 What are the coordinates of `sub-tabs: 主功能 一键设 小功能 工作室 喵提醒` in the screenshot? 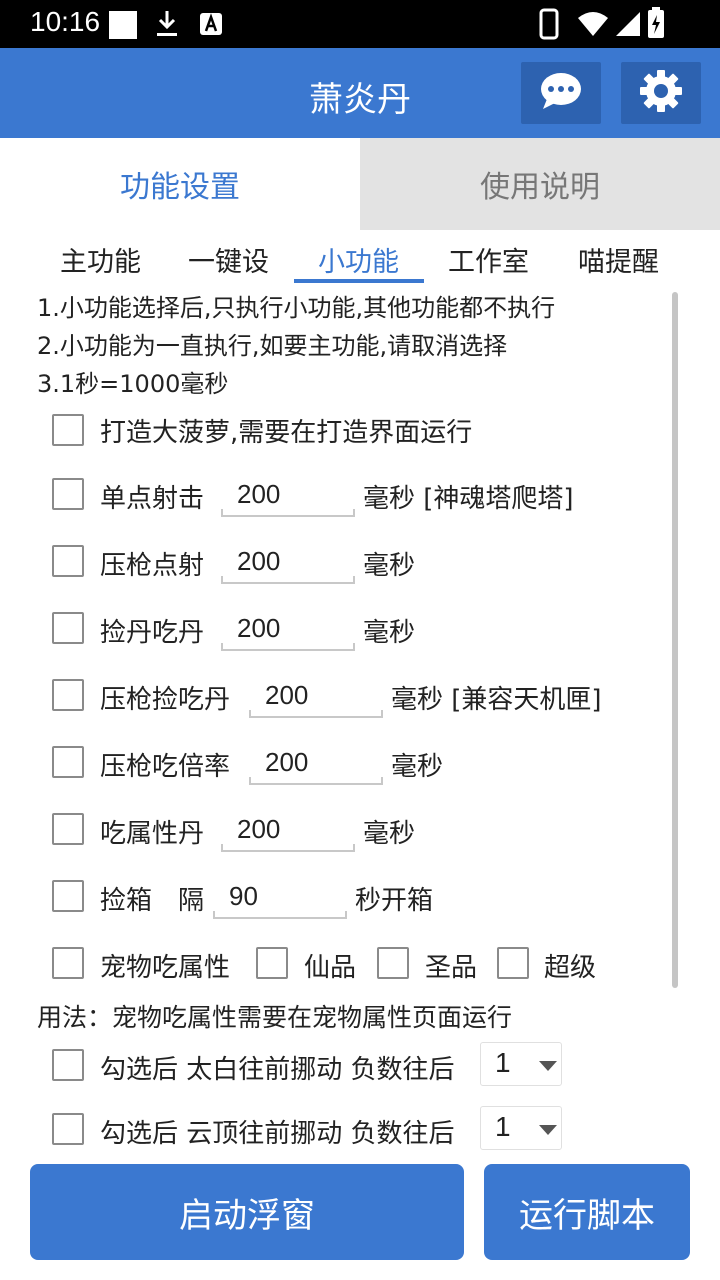 It's located at (360, 260).